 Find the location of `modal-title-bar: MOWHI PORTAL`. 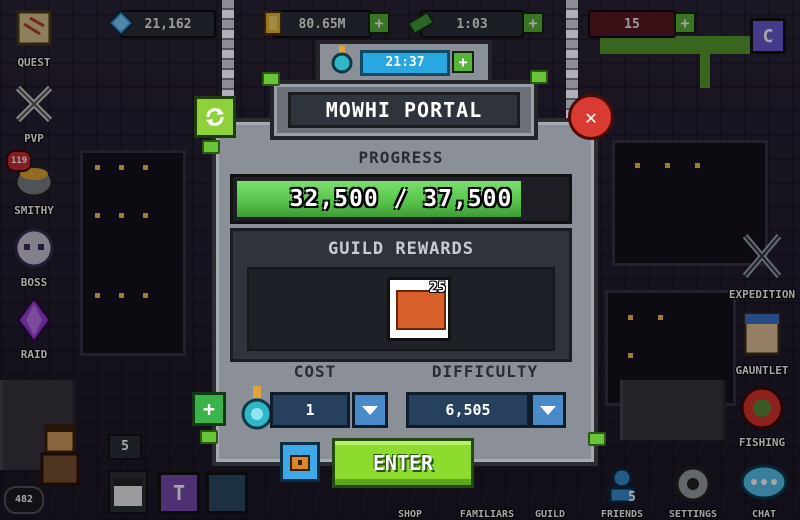

modal-title-bar: MOWHI PORTAL is located at coordinates (404, 110).